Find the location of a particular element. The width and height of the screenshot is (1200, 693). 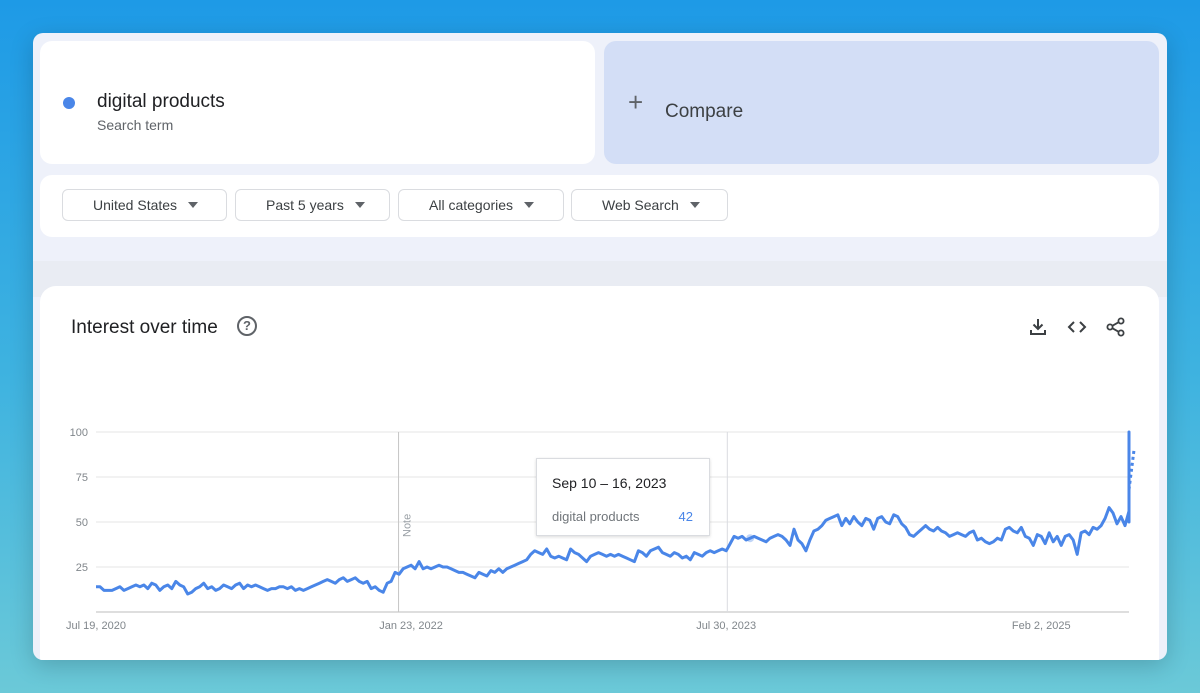

search-property-dropdown: Web Search is located at coordinates (649, 205).